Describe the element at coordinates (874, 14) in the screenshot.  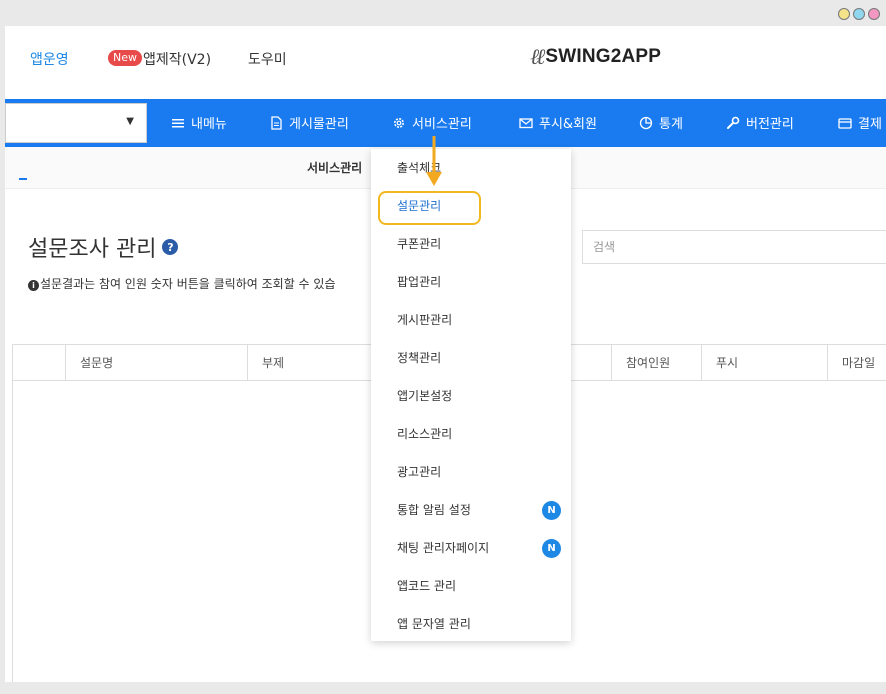
I see `close-dot` at that location.